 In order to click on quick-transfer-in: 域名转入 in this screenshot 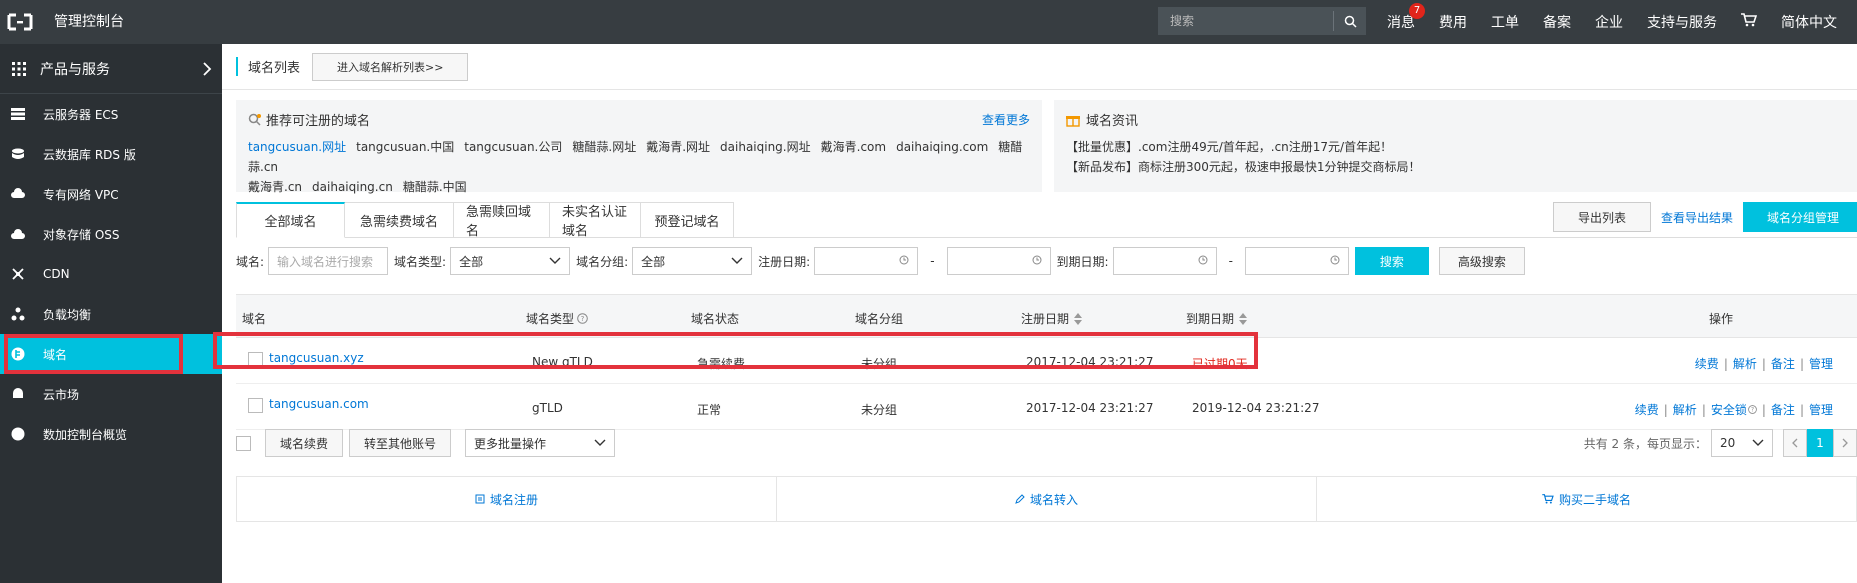, I will do `click(1047, 499)`.